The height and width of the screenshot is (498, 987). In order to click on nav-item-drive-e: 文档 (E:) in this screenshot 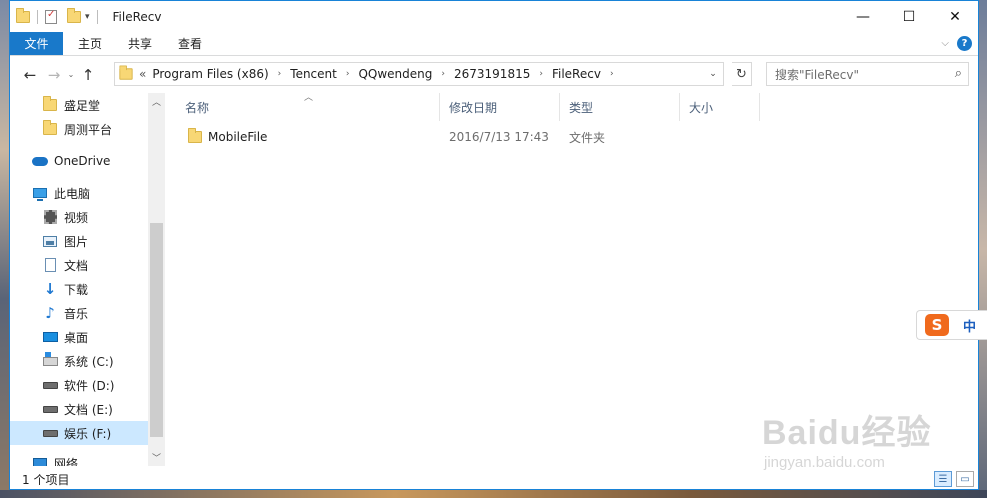, I will do `click(87, 409)`.